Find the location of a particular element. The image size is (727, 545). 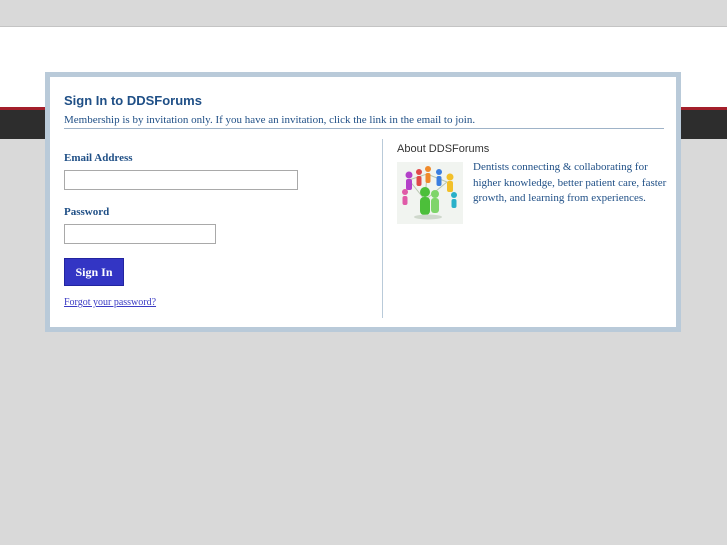

password-field is located at coordinates (140, 234).